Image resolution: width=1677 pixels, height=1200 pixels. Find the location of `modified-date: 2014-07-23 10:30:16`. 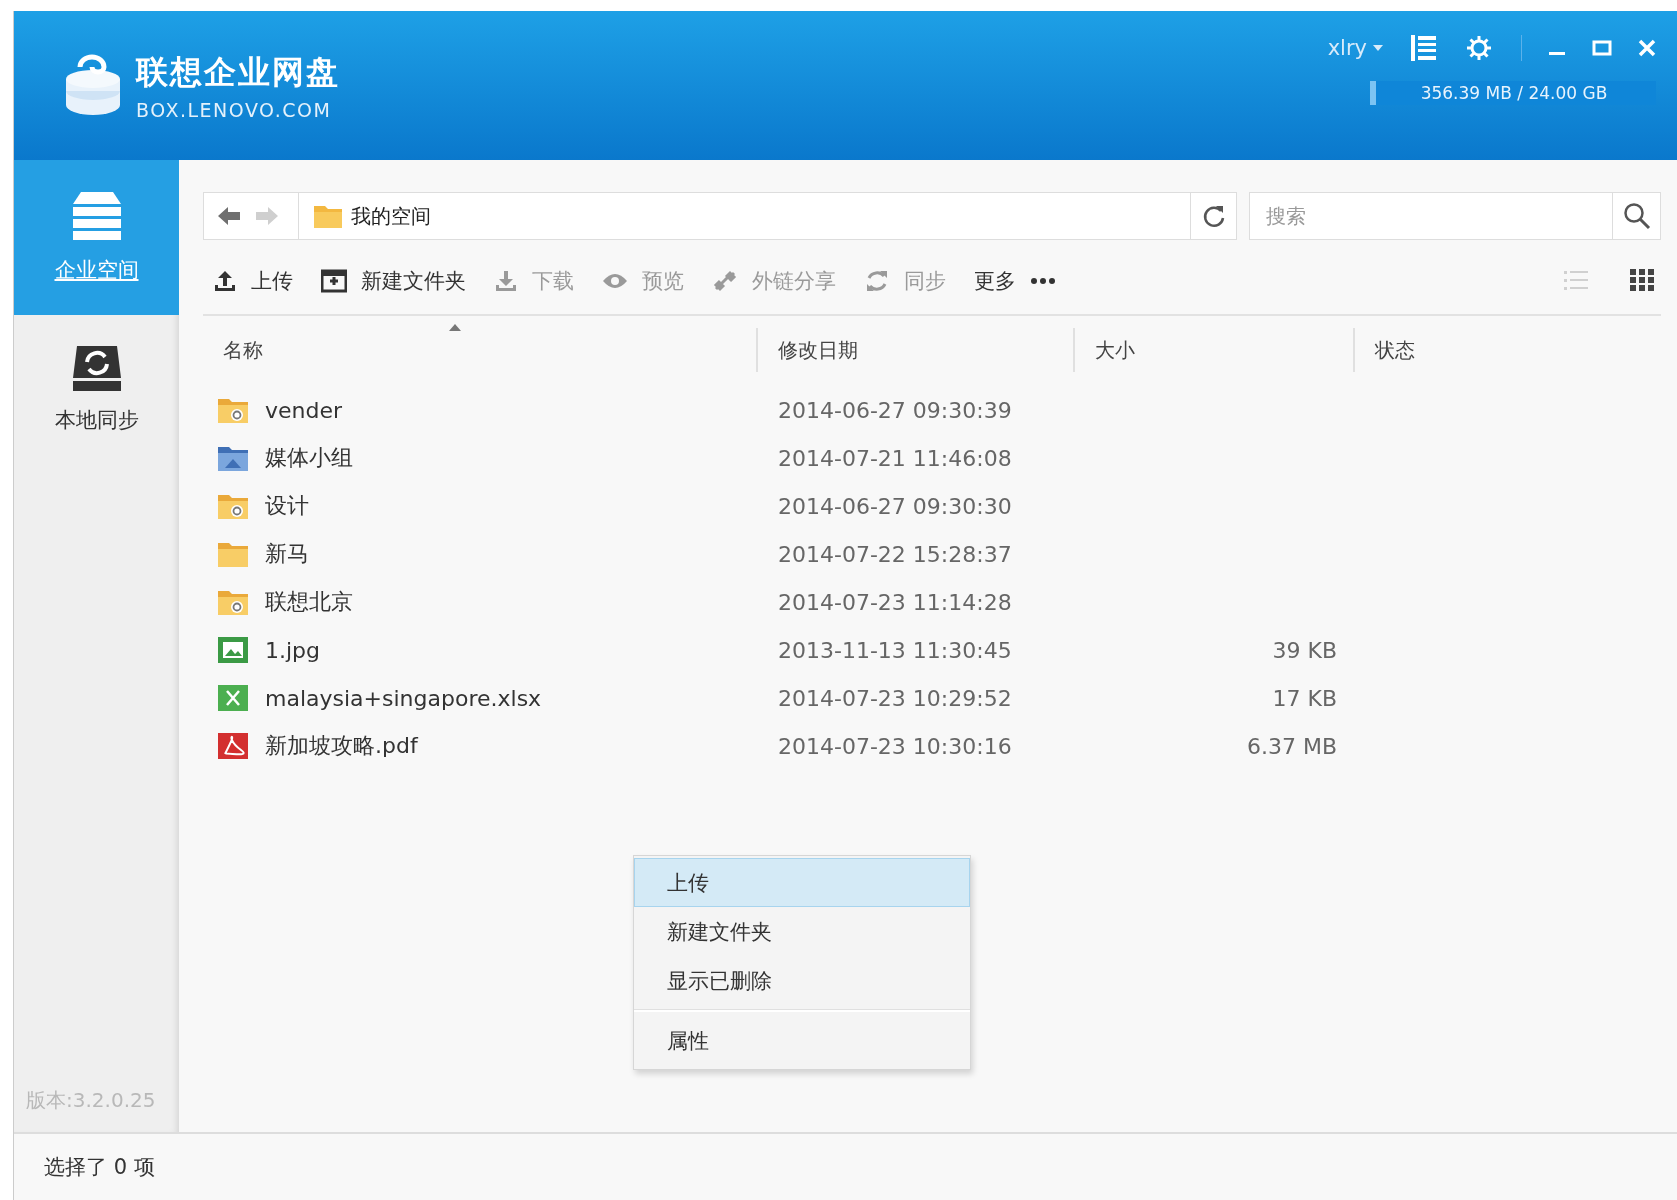

modified-date: 2014-07-23 10:30:16 is located at coordinates (895, 746).